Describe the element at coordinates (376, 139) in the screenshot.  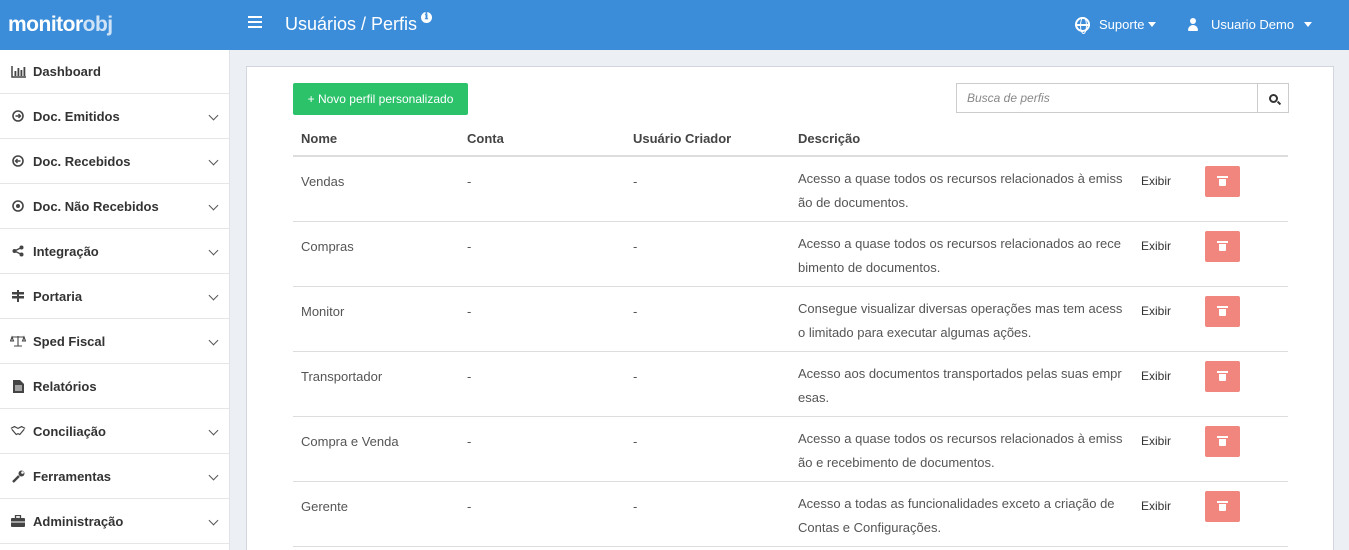
I see `column-header-nome: Nome` at that location.